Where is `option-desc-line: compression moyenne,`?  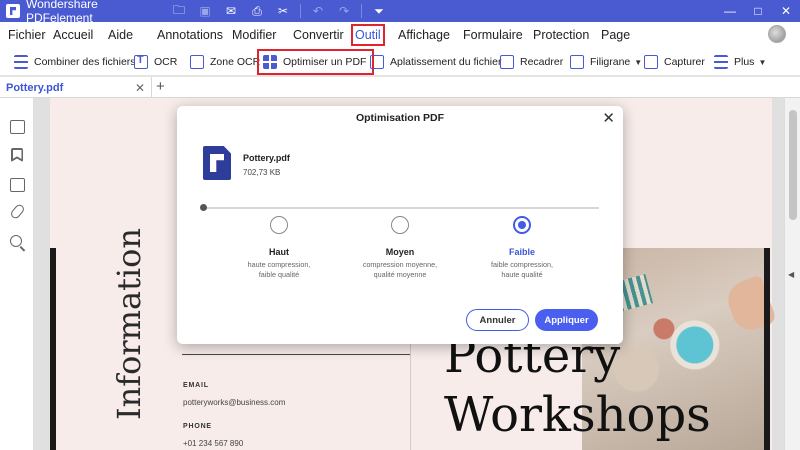
option-desc-line: compression moyenne, is located at coordinates (400, 264).